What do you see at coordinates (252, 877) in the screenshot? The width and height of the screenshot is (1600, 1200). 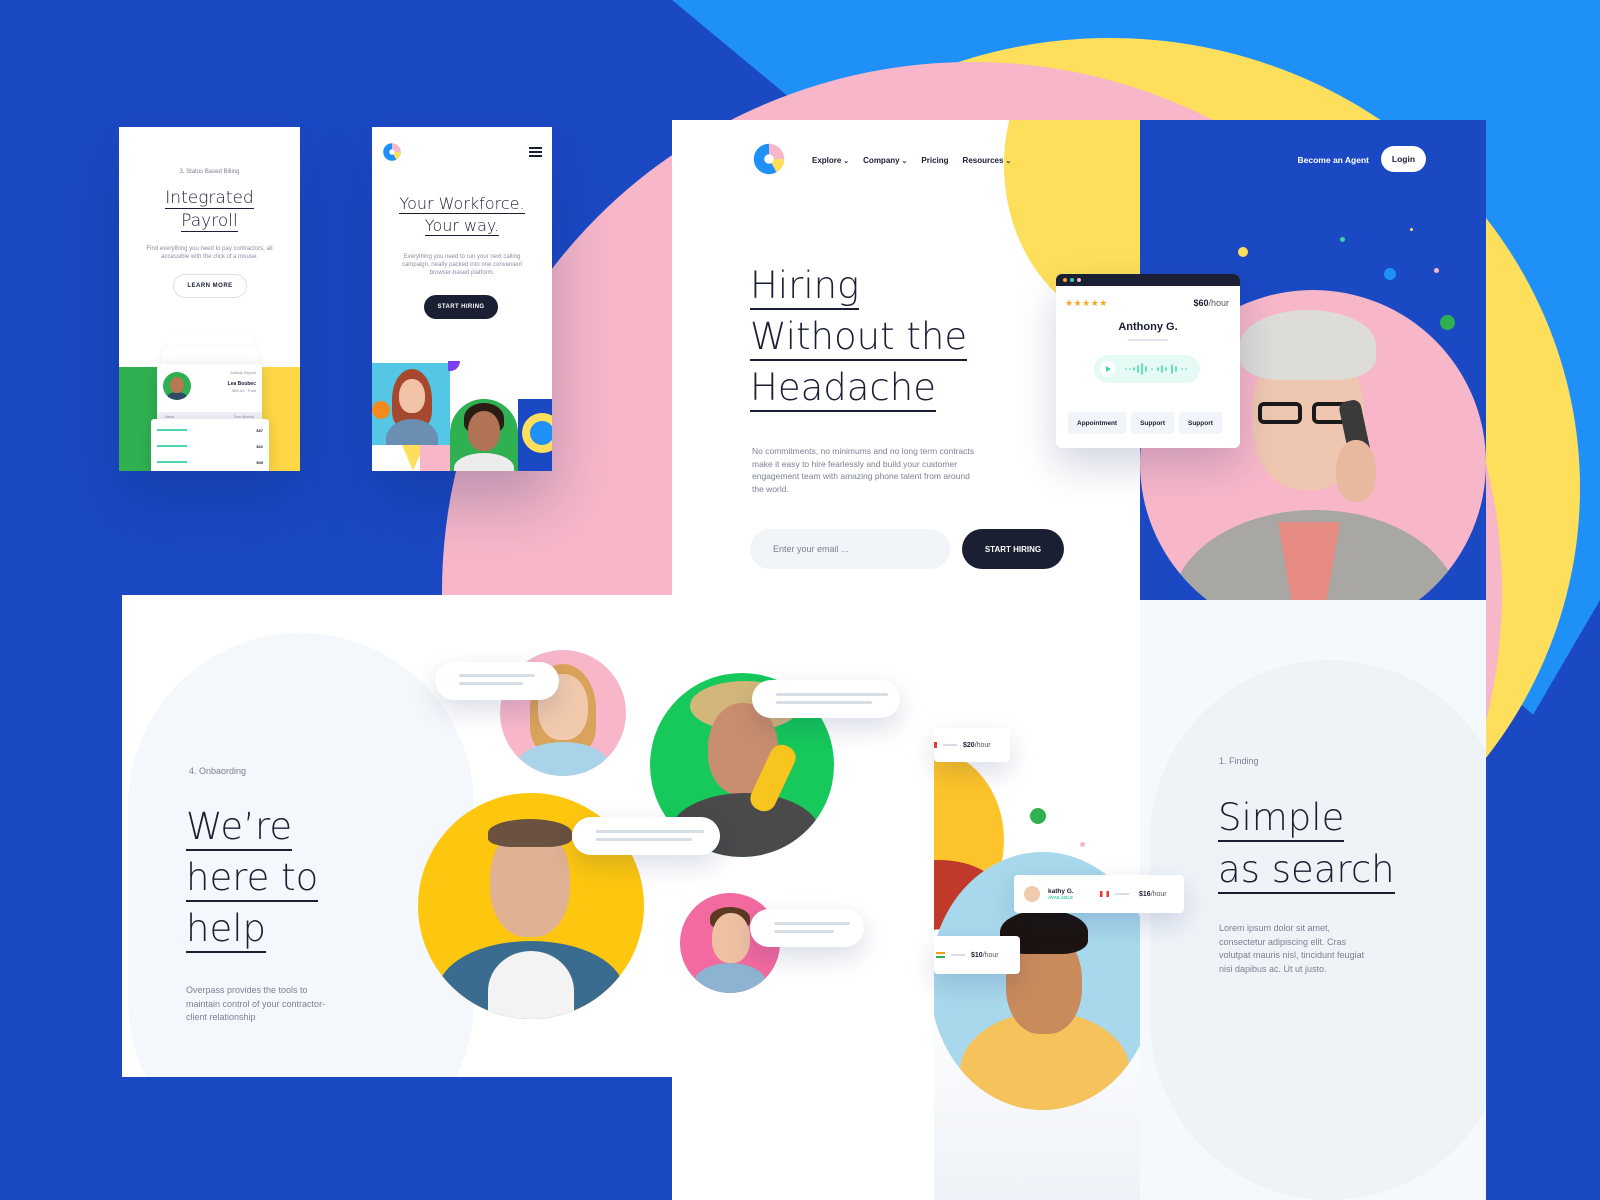 I see `onboarding-title: We’re here to help` at bounding box center [252, 877].